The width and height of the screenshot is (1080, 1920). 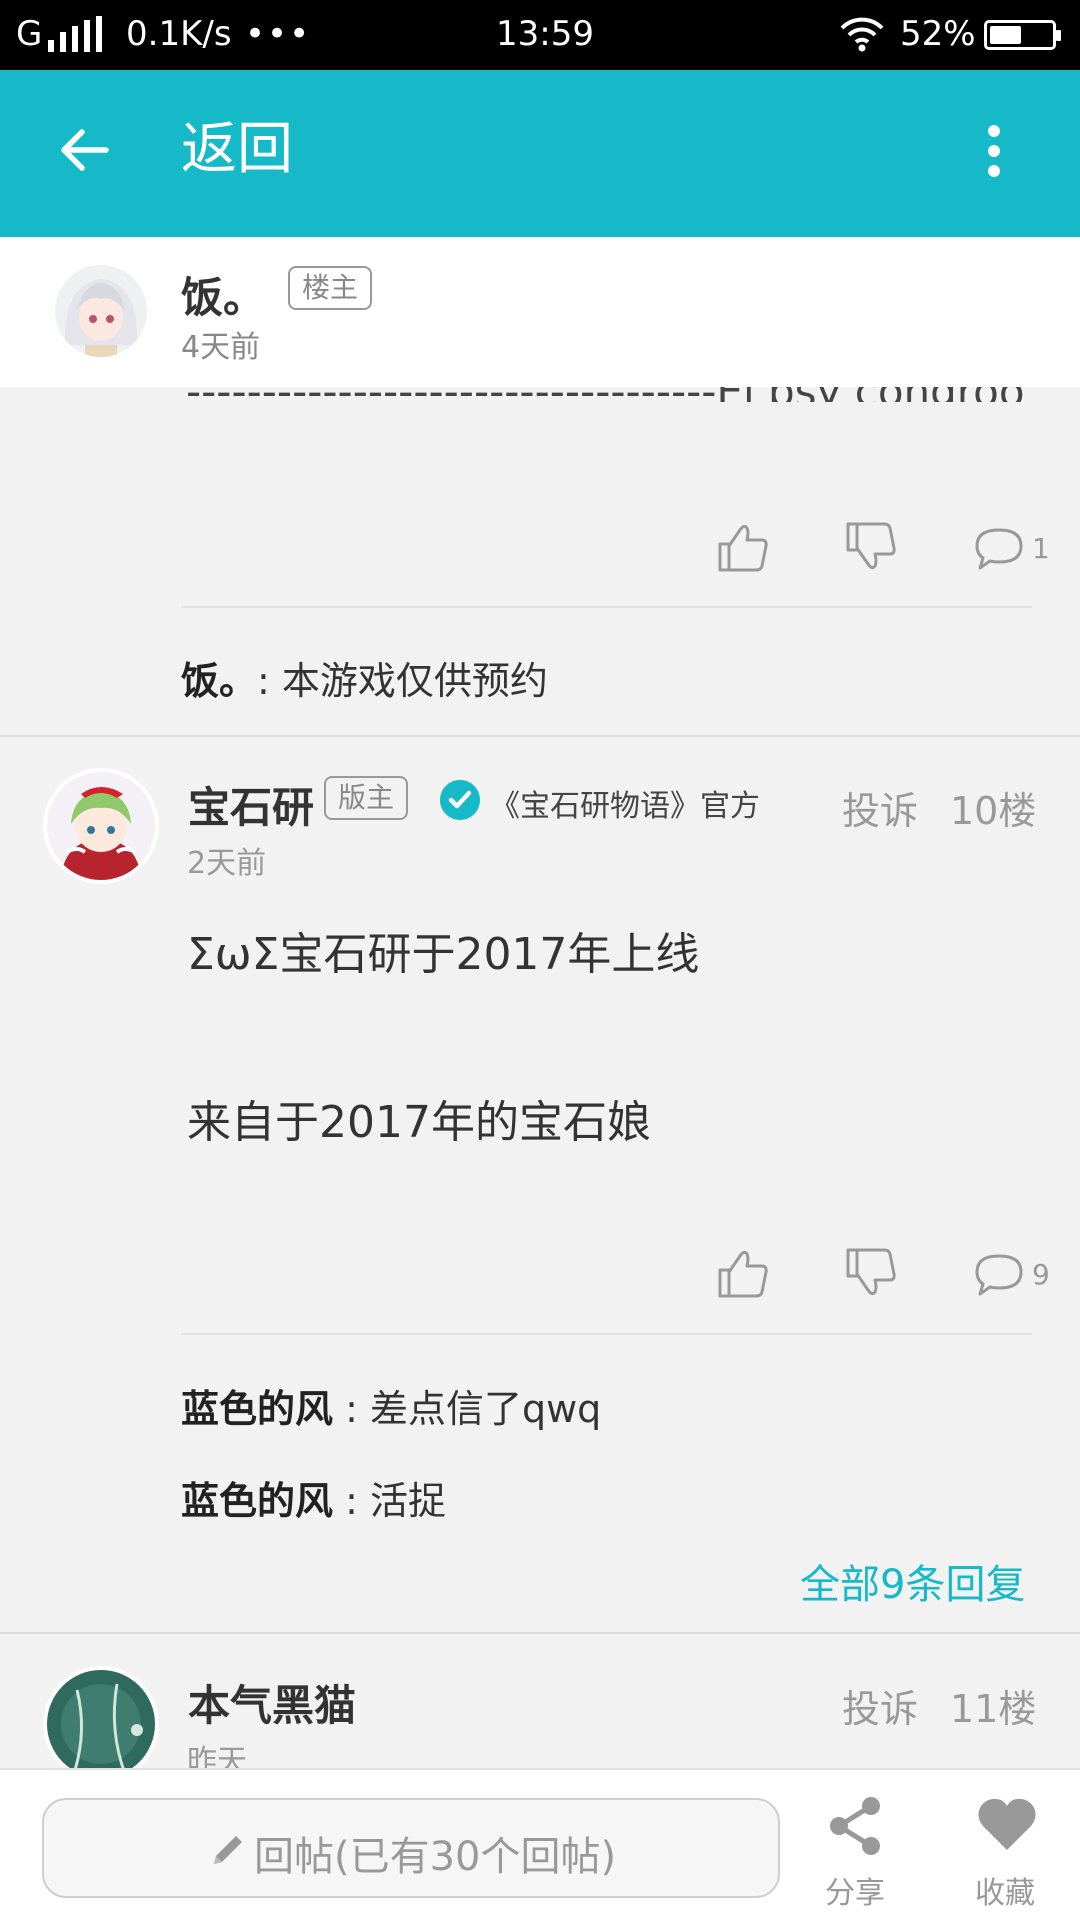 I want to click on battery-icon, so click(x=1022, y=35).